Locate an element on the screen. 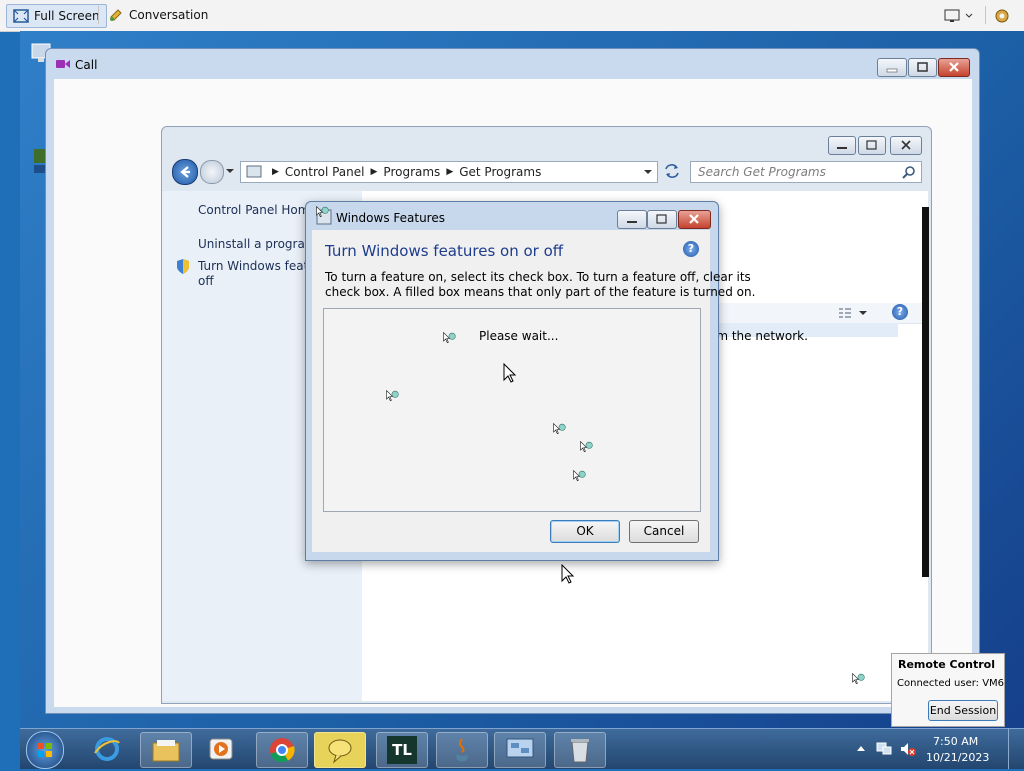 The image size is (1024, 771). conversation-label: Conversation is located at coordinates (169, 15).